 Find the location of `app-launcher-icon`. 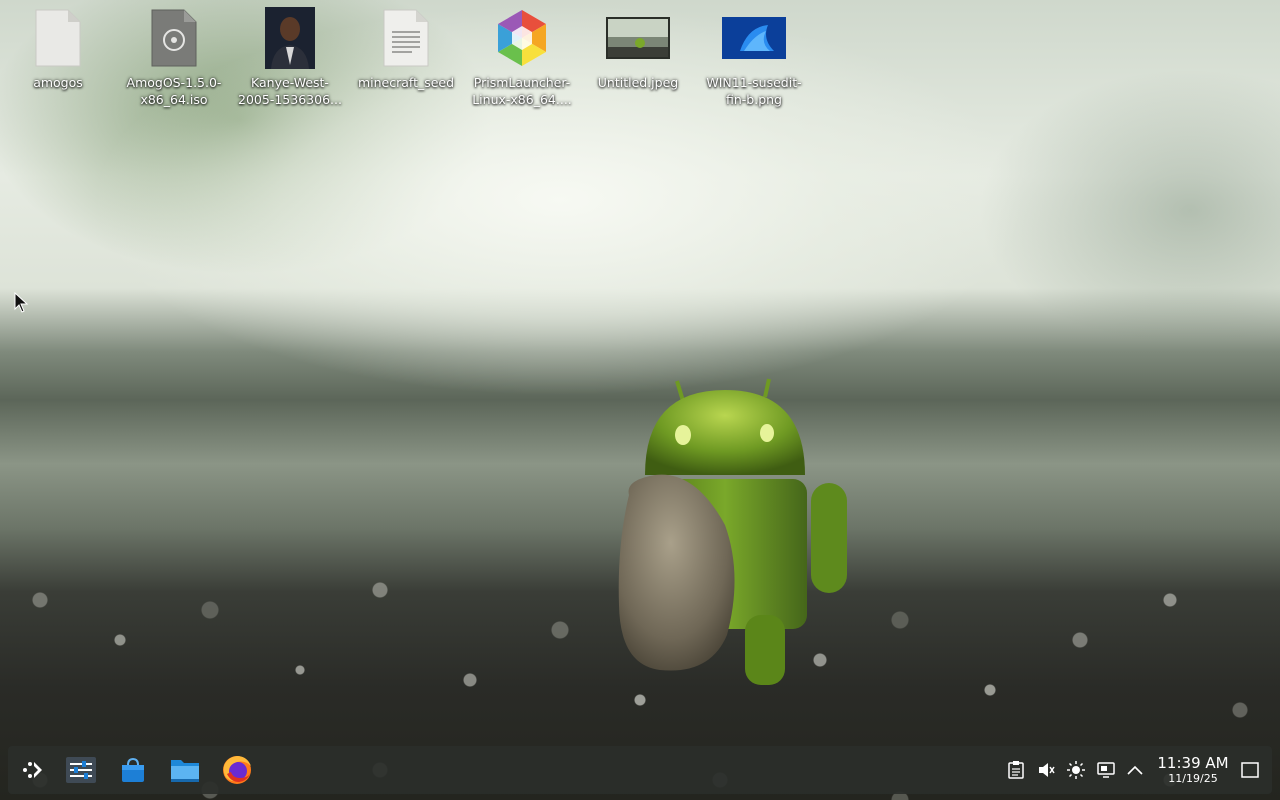

app-launcher-icon is located at coordinates (32, 770).